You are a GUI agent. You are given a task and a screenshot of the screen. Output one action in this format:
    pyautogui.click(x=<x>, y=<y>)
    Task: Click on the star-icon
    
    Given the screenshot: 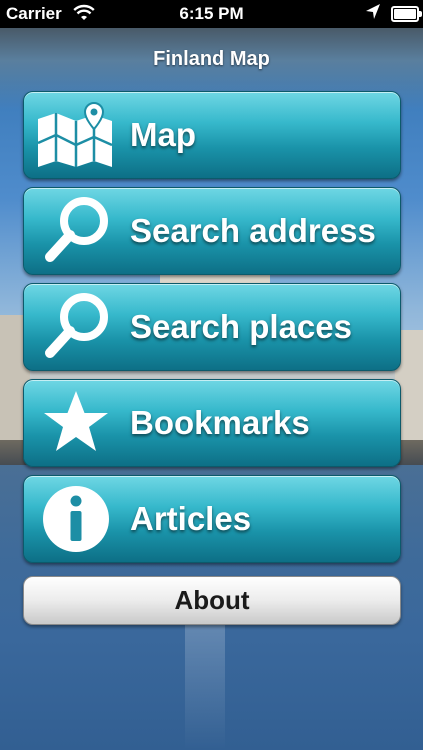 What is the action you would take?
    pyautogui.click(x=76, y=423)
    